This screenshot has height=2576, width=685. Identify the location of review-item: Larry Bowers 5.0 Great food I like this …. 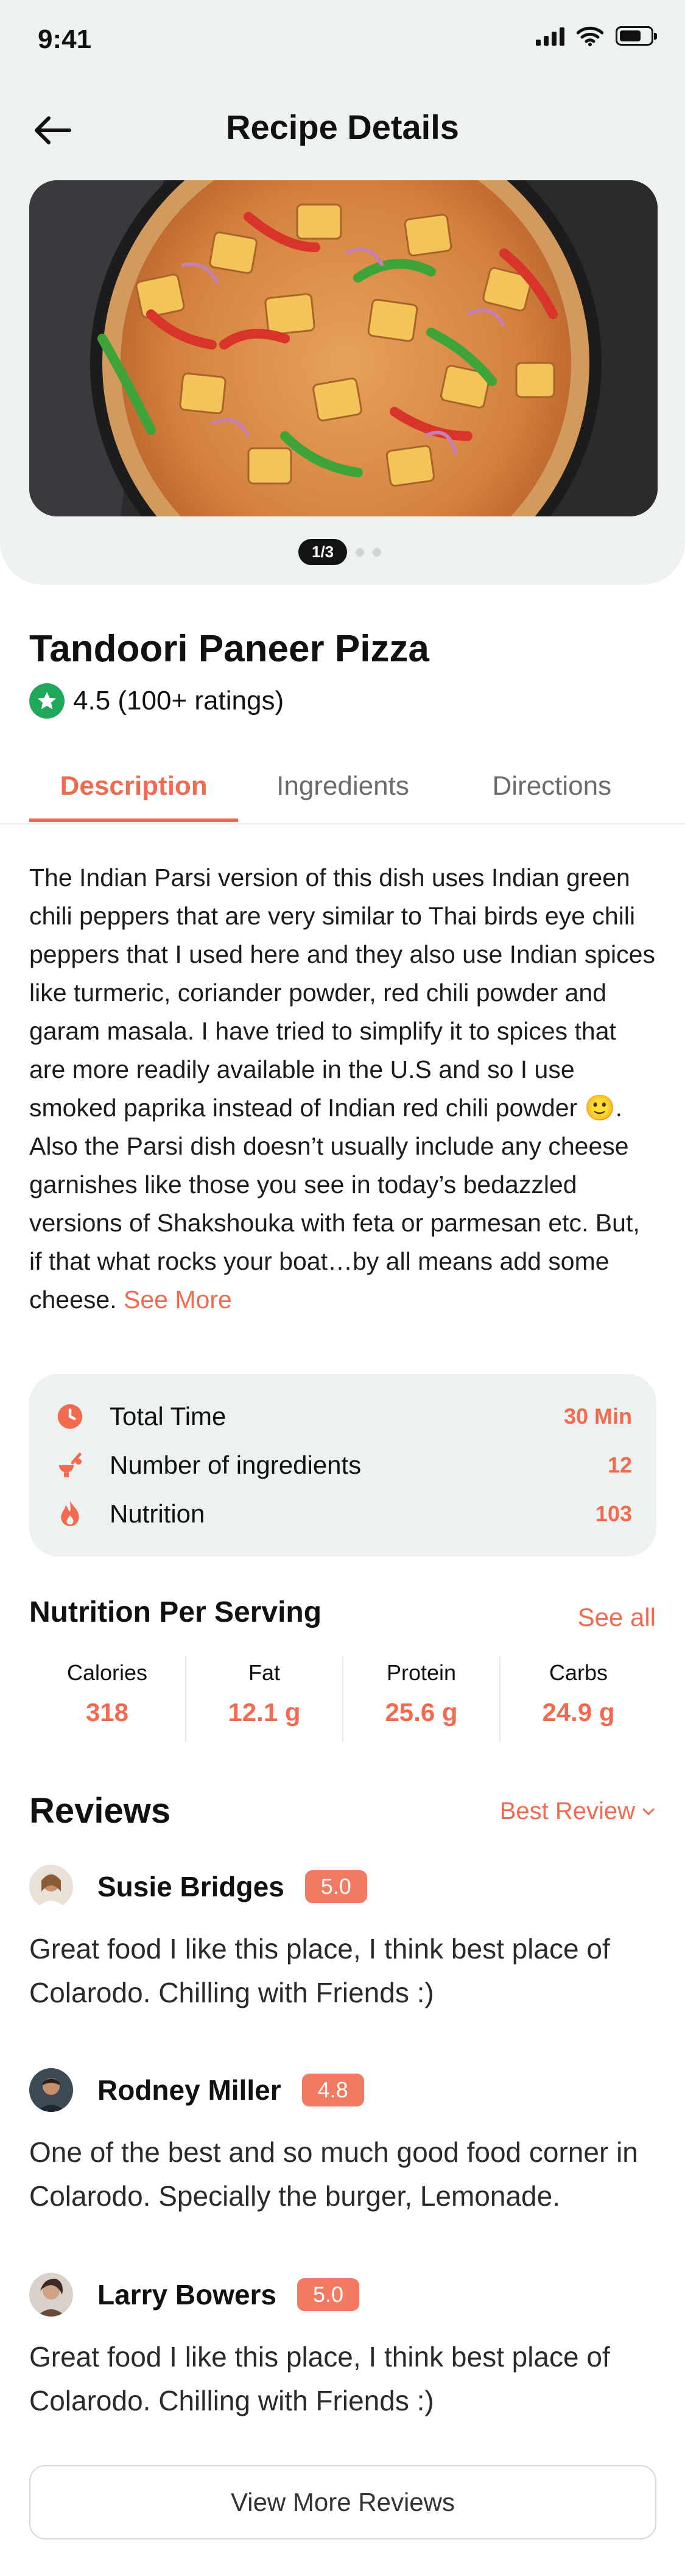
(342, 2348).